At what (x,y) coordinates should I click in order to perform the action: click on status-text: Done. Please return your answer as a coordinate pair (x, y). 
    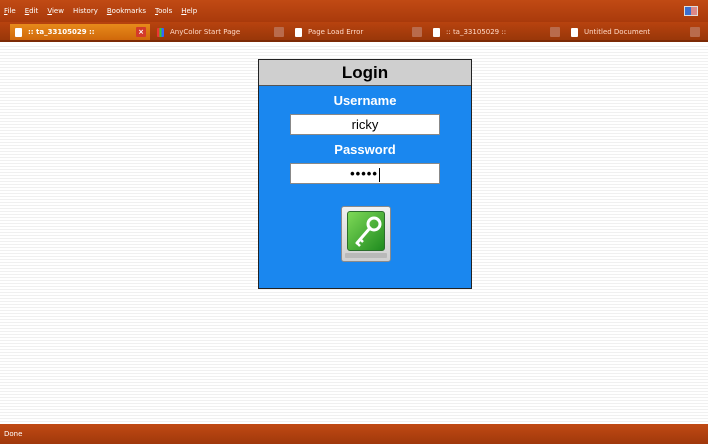
    Looking at the image, I should click on (13, 434).